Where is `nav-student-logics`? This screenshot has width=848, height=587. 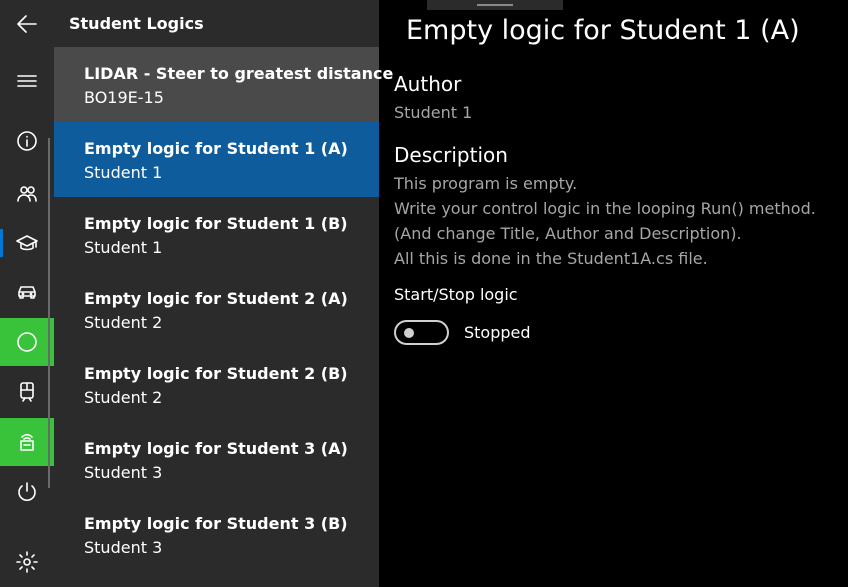 nav-student-logics is located at coordinates (27, 243).